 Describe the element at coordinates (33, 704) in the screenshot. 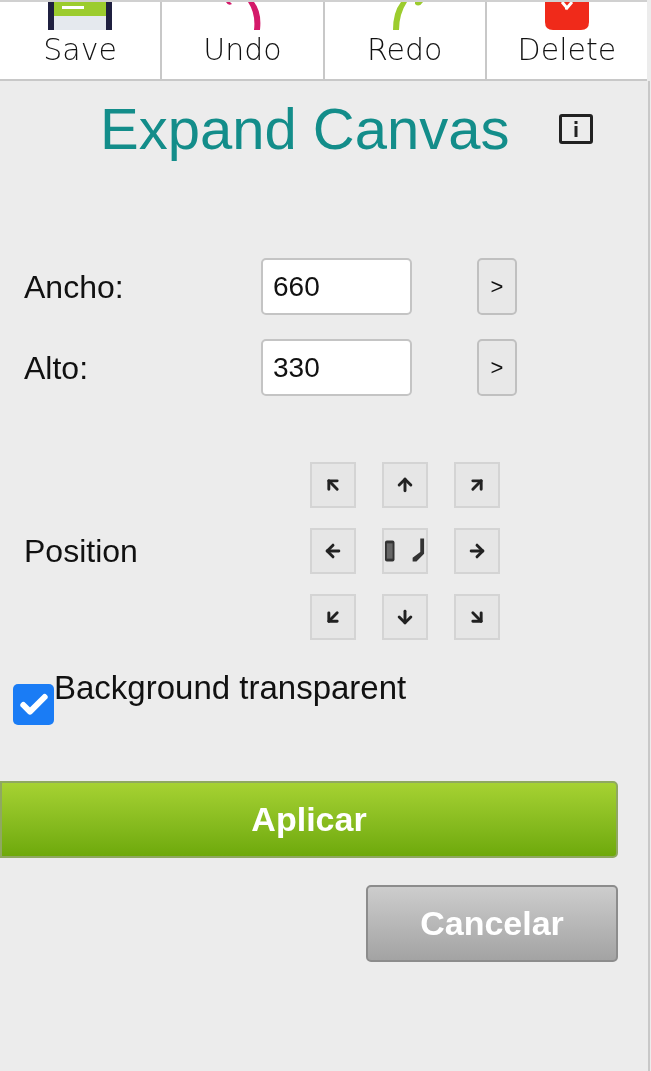

I see `checkbox` at that location.